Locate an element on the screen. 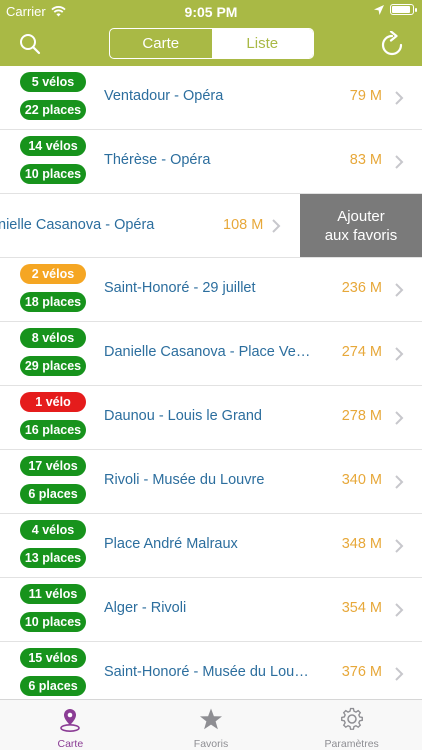 The height and width of the screenshot is (750, 422). bikes-badge: 15 vélos is located at coordinates (53, 658).